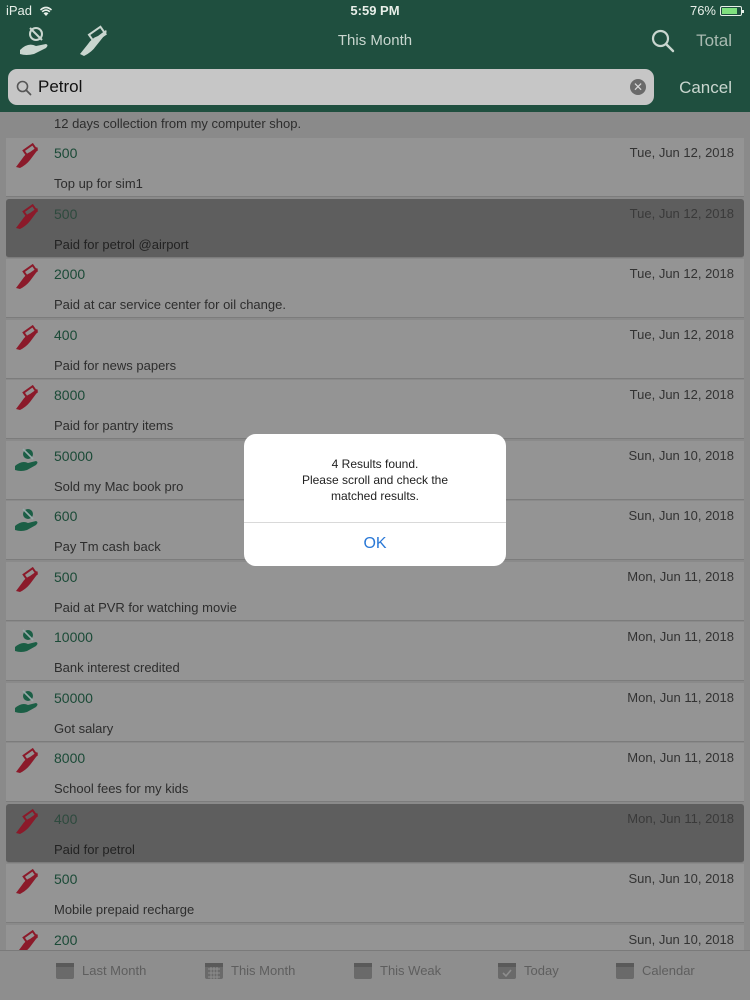 The width and height of the screenshot is (750, 1000). I want to click on transaction-description: Bank interest credited, so click(117, 667).